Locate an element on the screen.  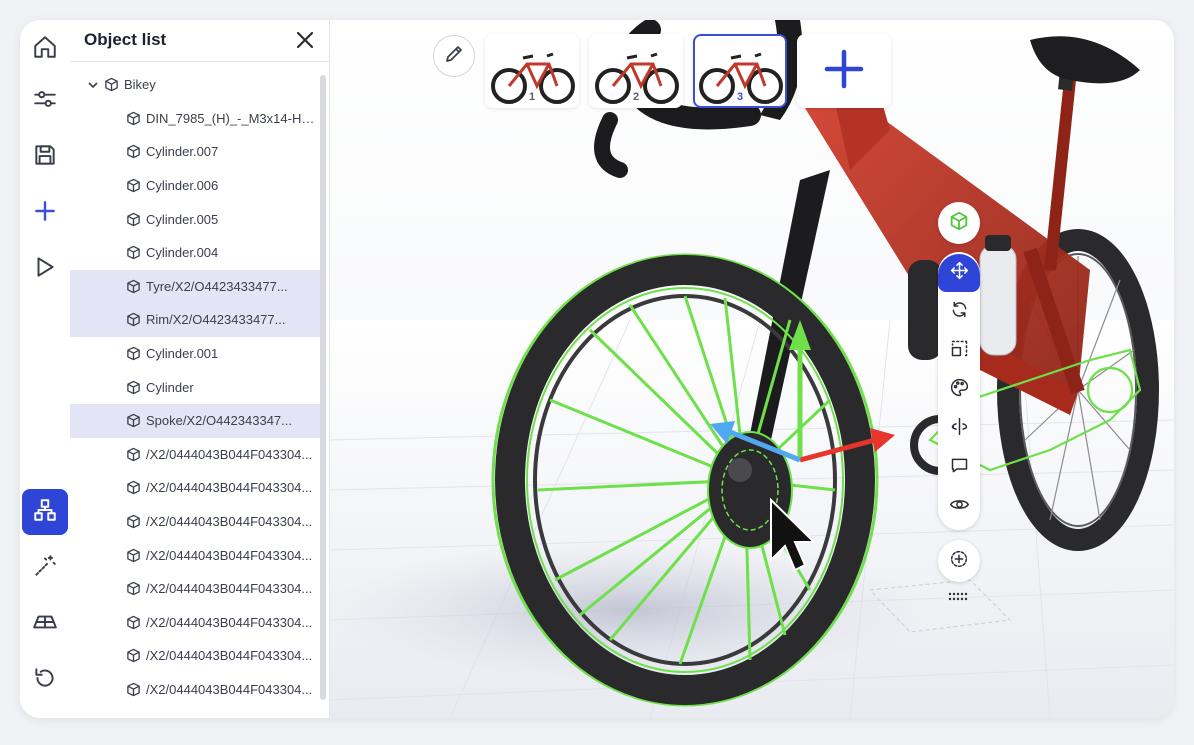
home-icon is located at coordinates (45, 49).